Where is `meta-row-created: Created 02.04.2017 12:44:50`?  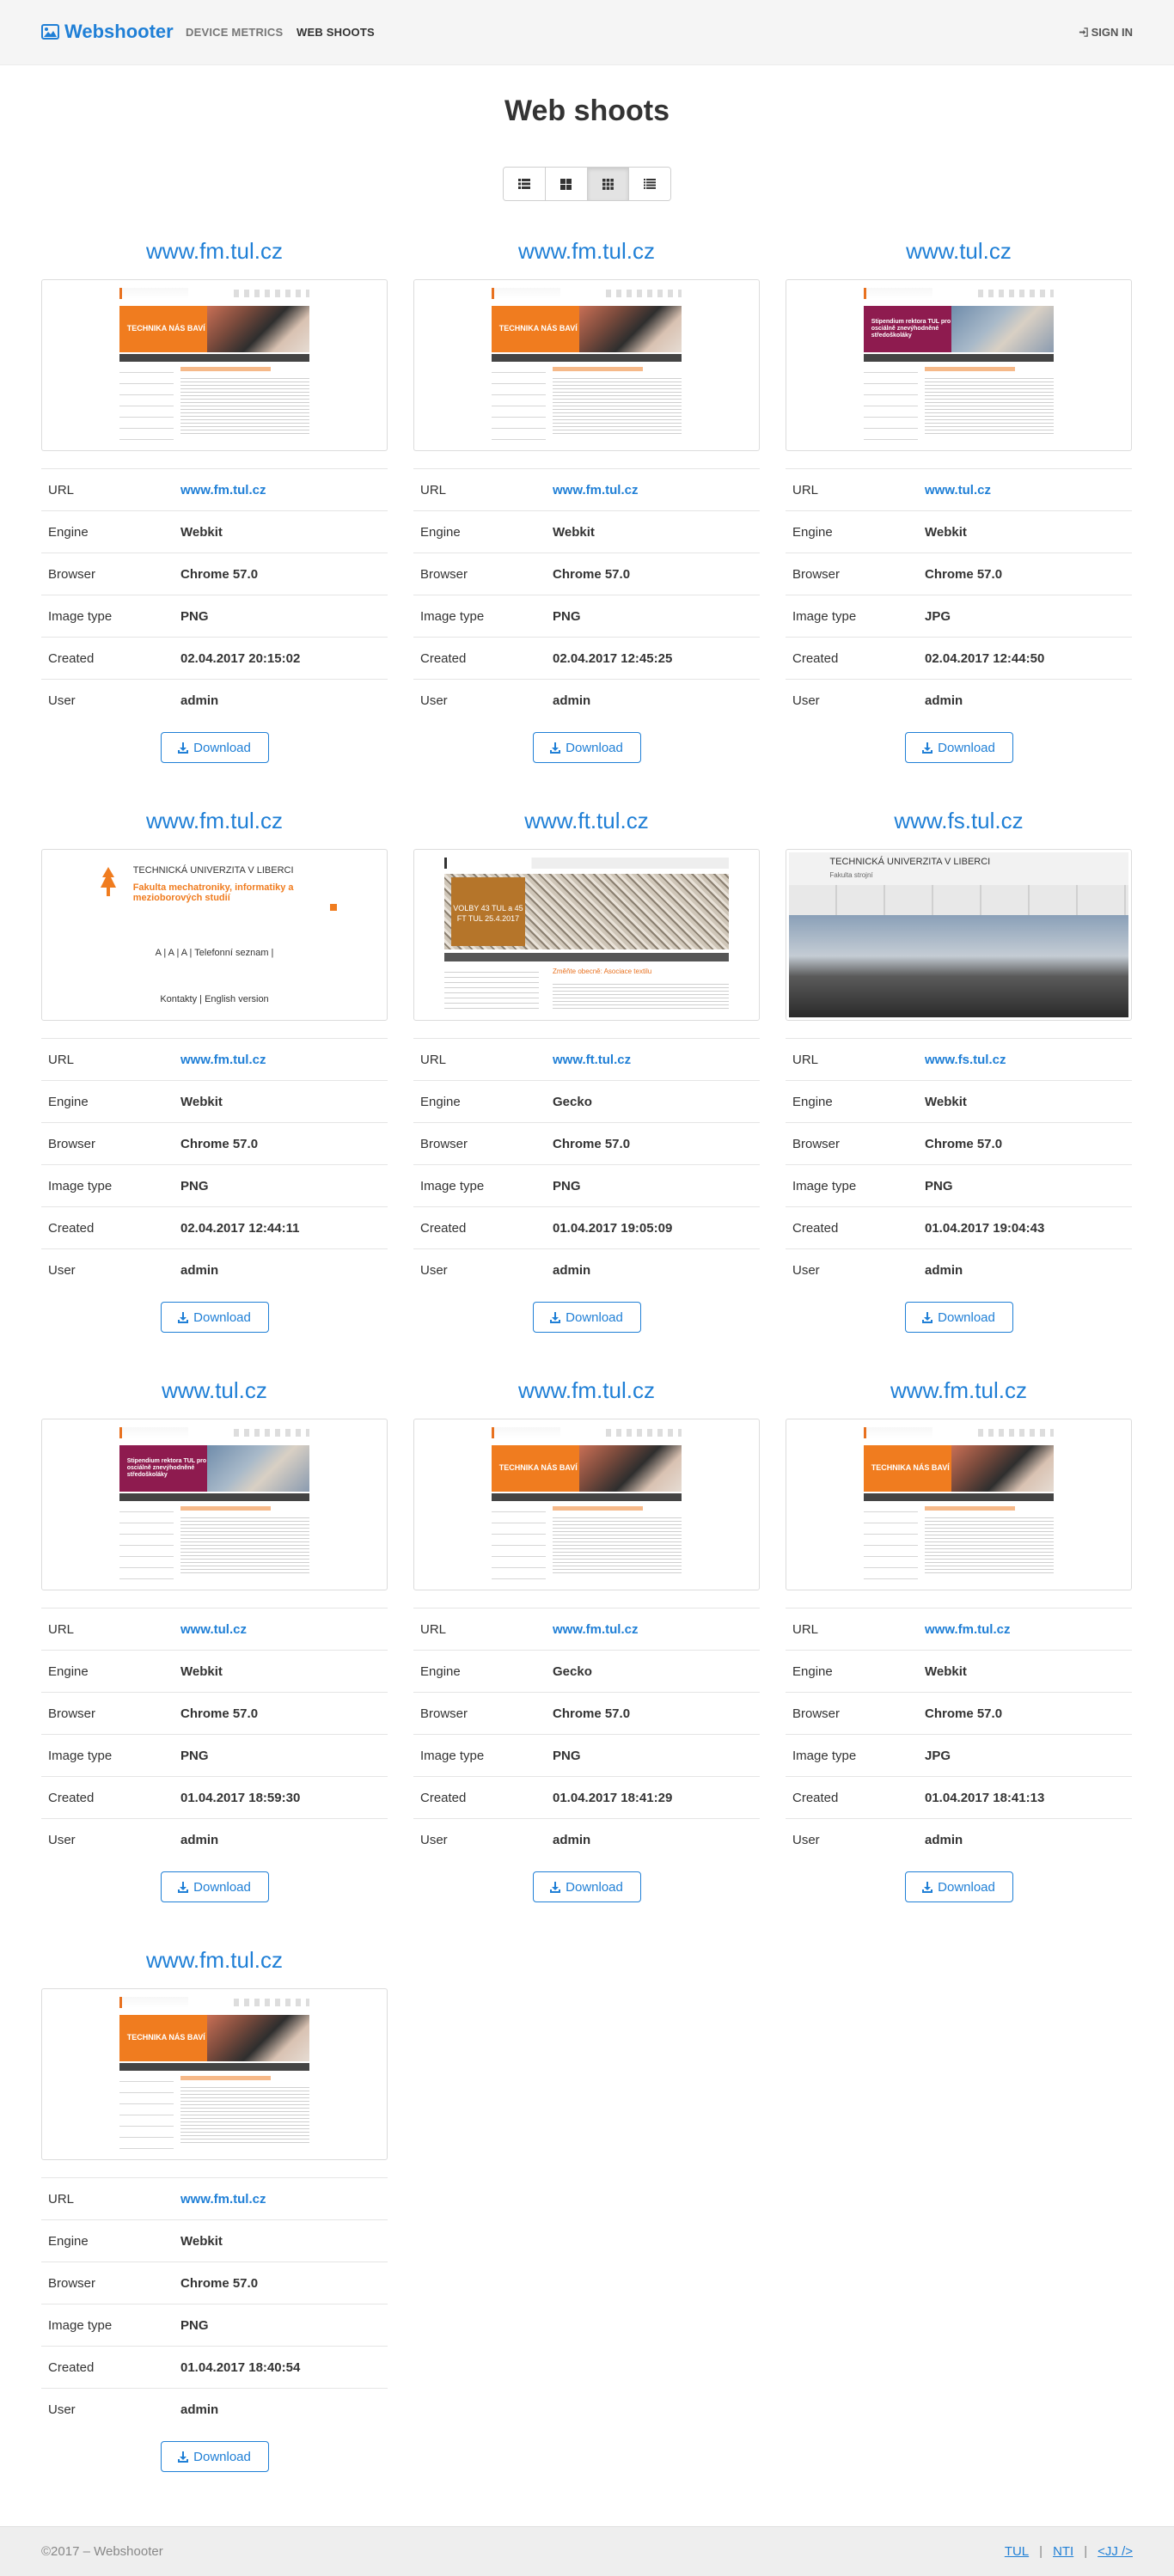 meta-row-created: Created 02.04.2017 12:44:50 is located at coordinates (959, 659).